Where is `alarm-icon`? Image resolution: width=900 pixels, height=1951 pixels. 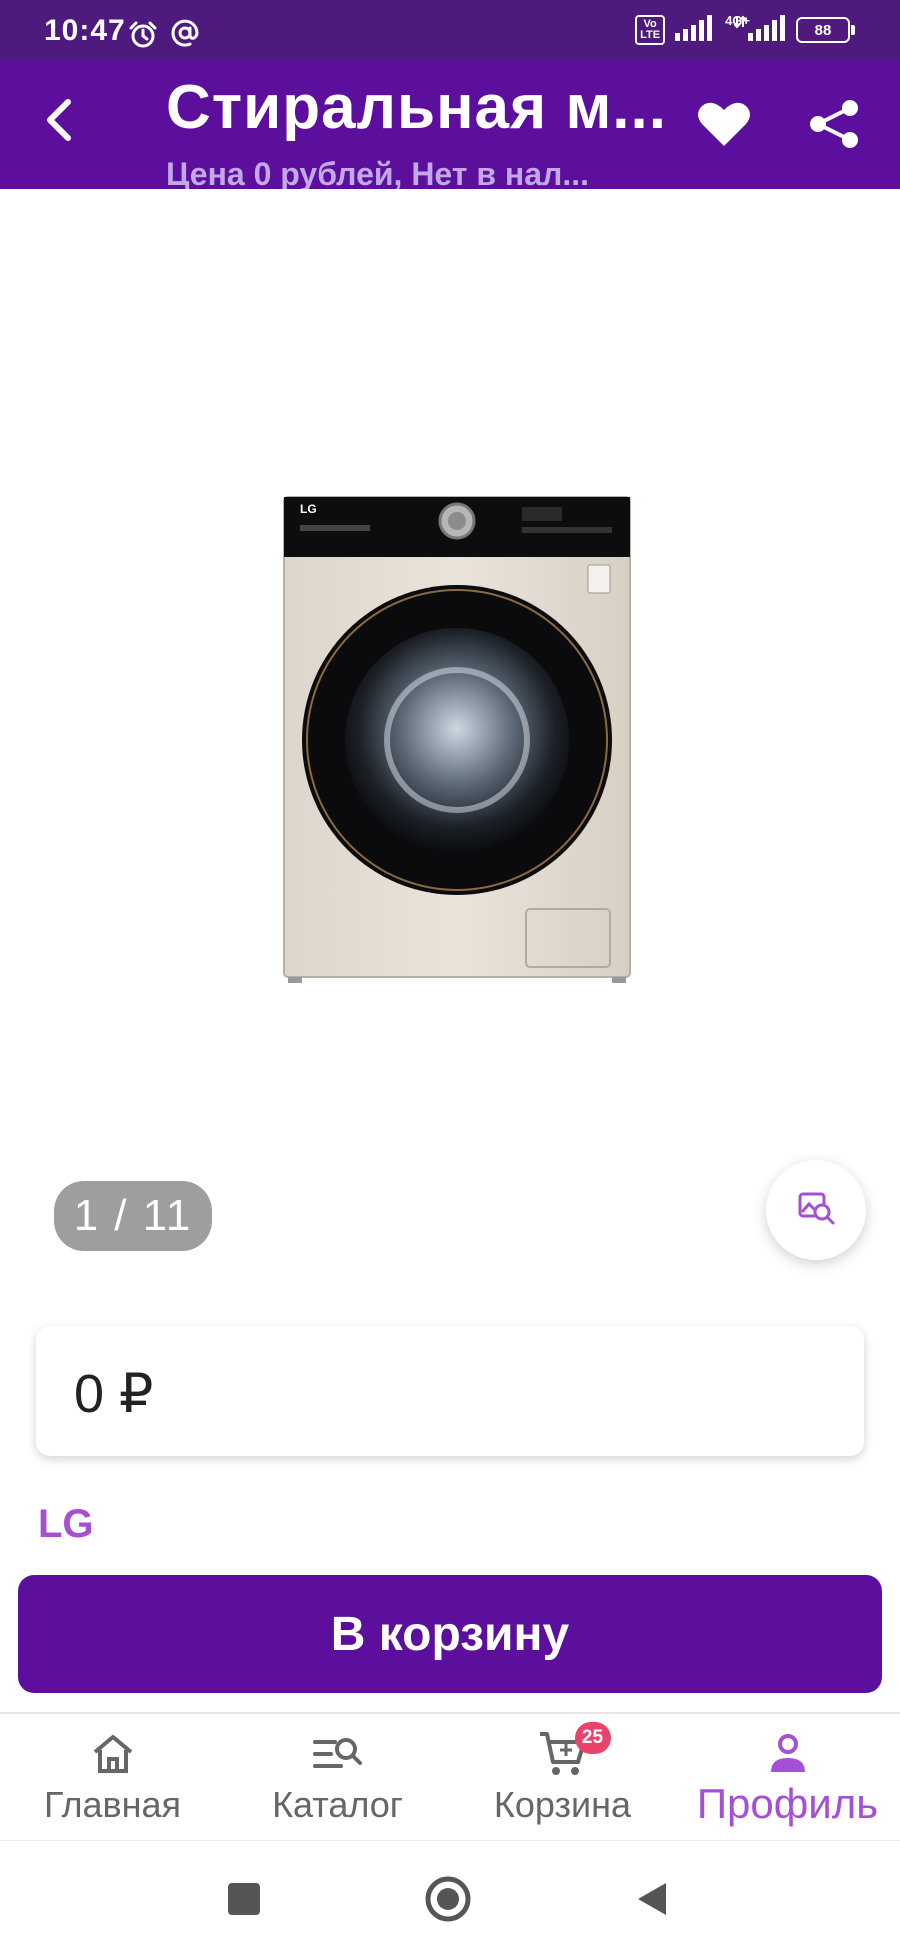
alarm-icon is located at coordinates (143, 37).